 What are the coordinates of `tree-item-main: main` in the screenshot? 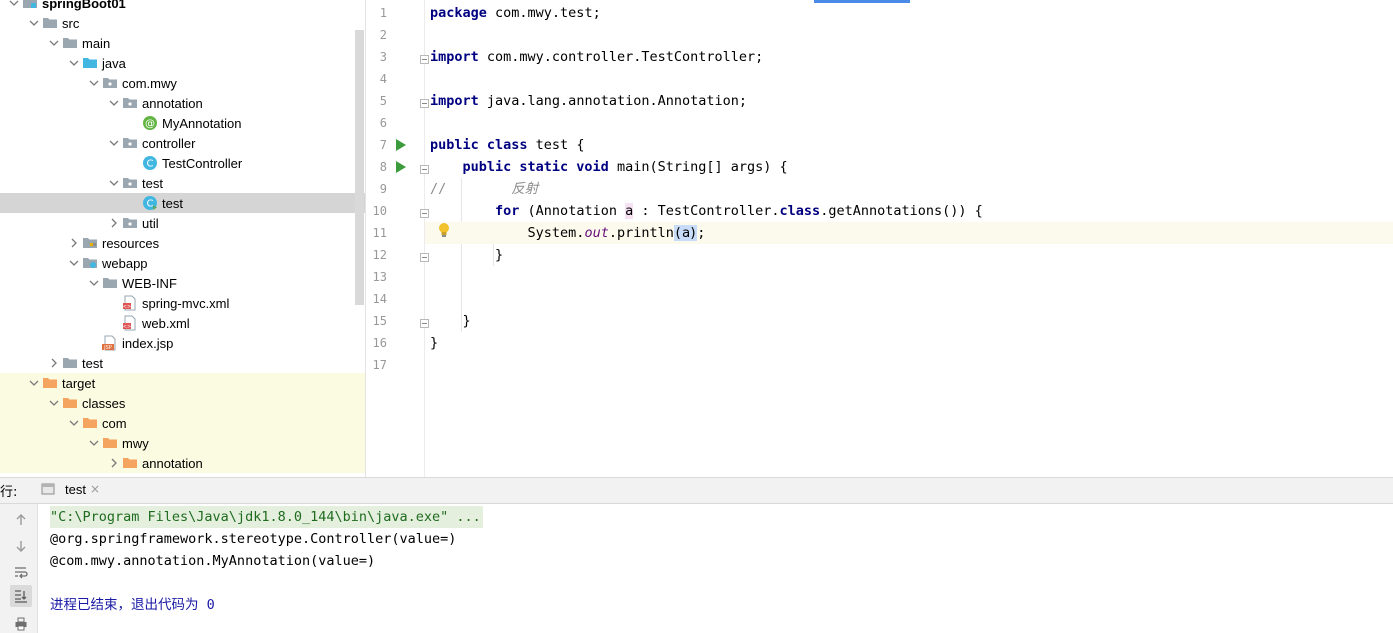 It's located at (177, 43).